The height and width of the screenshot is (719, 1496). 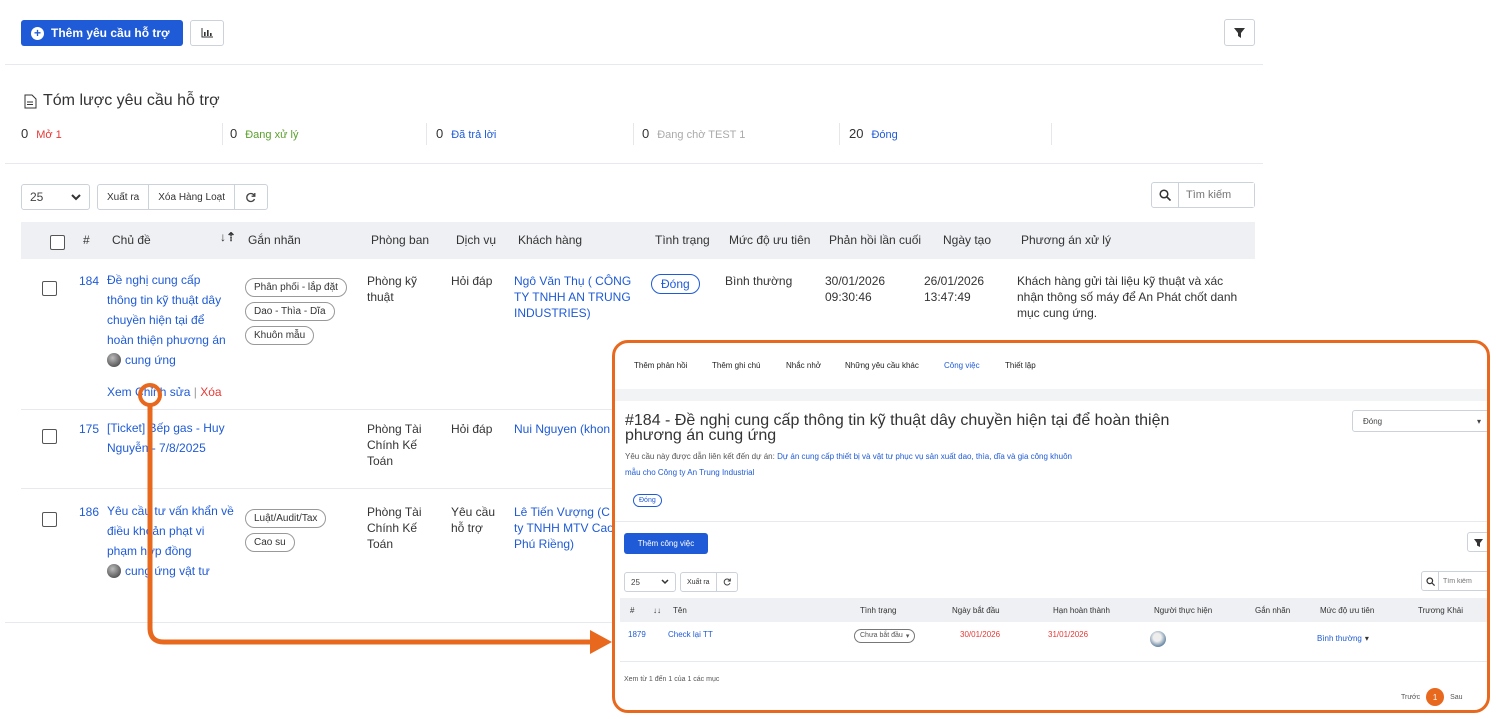 I want to click on tab-reminders: Nhắc nhở, so click(x=803, y=365).